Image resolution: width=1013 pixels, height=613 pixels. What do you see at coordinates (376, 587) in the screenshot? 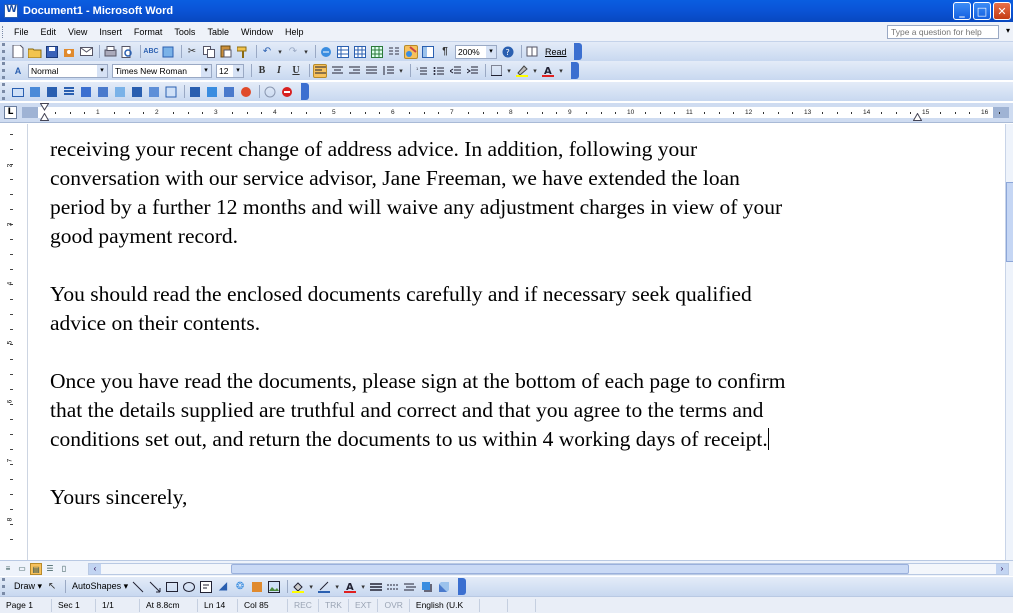
I see `line-style-icon` at bounding box center [376, 587].